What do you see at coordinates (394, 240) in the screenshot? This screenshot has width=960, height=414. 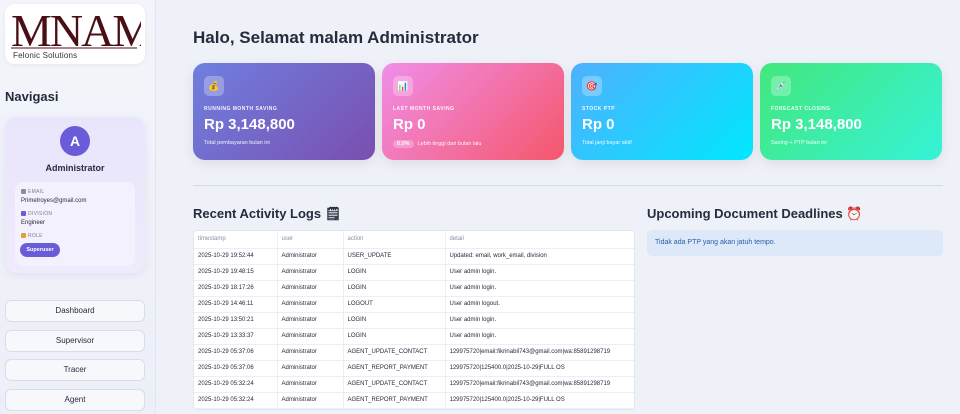 I see `column-header: action` at bounding box center [394, 240].